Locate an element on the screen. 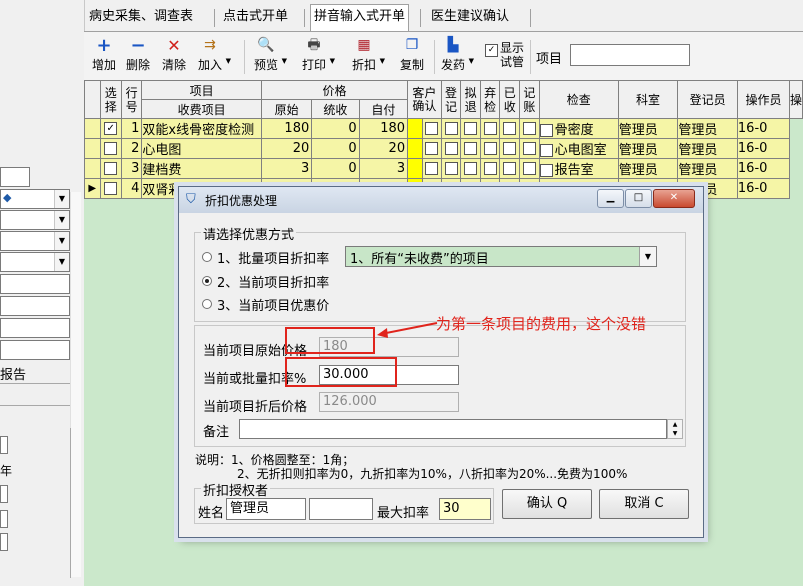 Image resolution: width=803 pixels, height=586 pixels. row-select-checkbox: ✓ is located at coordinates (110, 128).